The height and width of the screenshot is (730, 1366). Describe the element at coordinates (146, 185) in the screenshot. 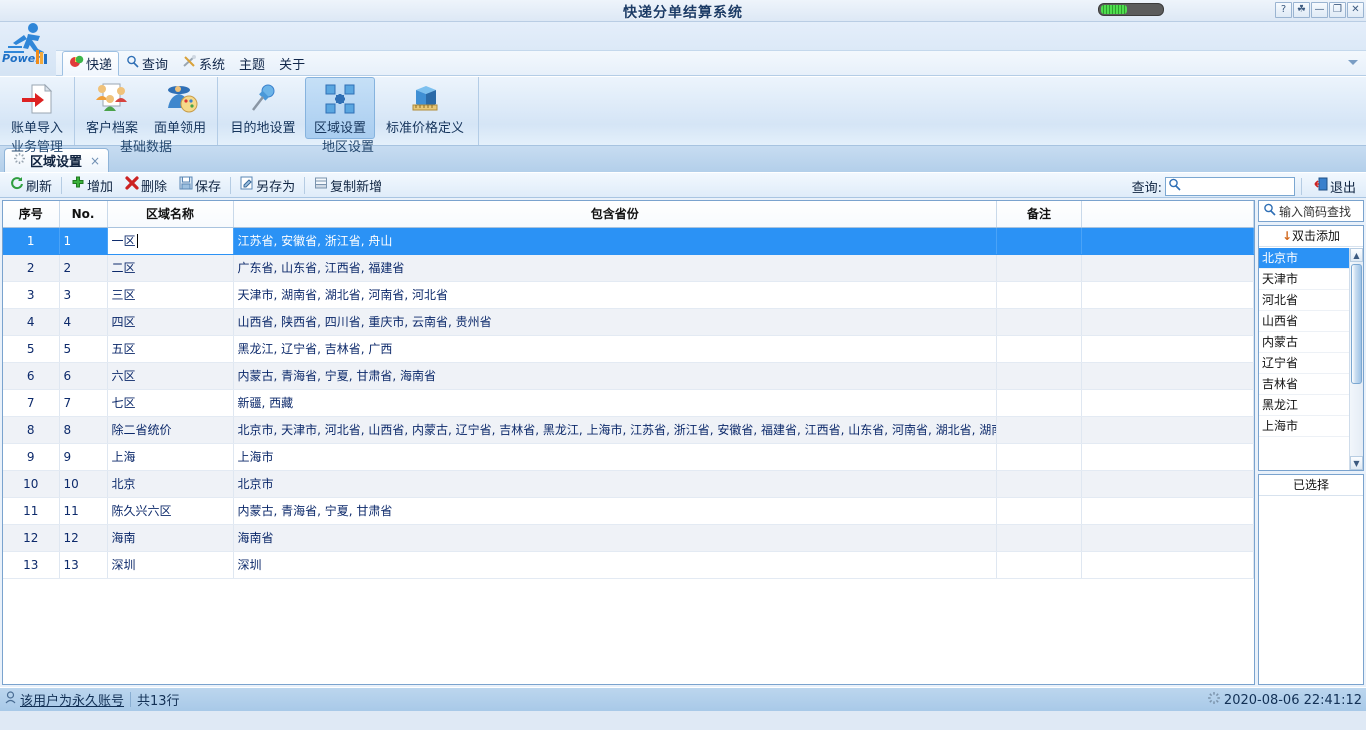

I see `delete-button: 删除` at that location.